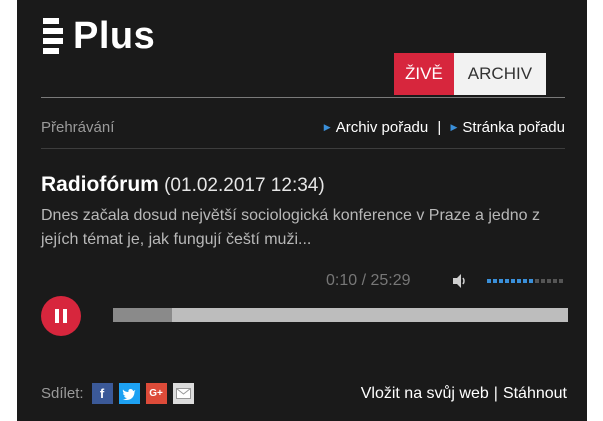 The width and height of the screenshot is (603, 421). Describe the element at coordinates (513, 127) in the screenshot. I see `show-page-link-label: Stránka pořadu` at that location.